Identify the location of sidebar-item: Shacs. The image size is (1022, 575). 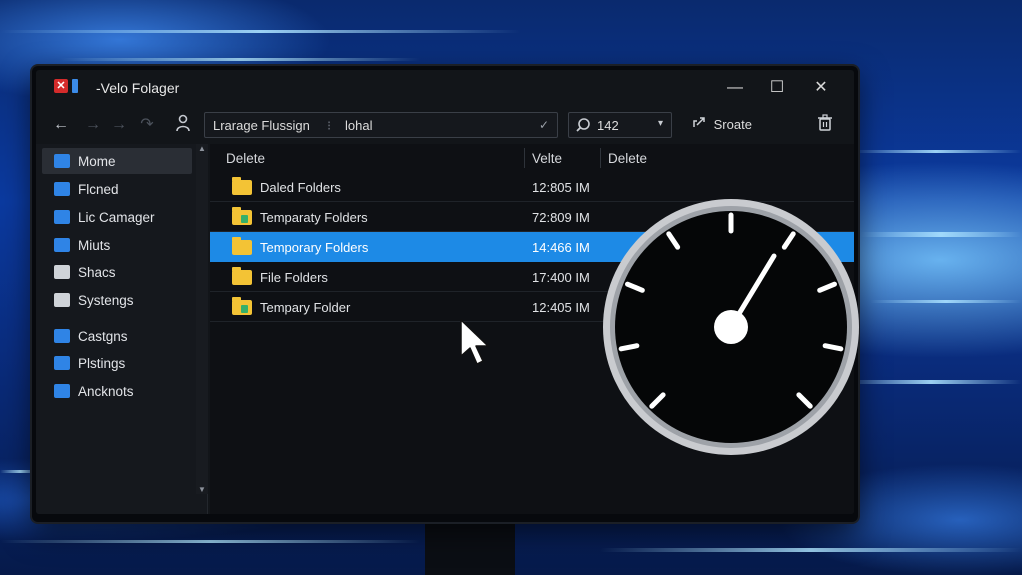
(117, 272).